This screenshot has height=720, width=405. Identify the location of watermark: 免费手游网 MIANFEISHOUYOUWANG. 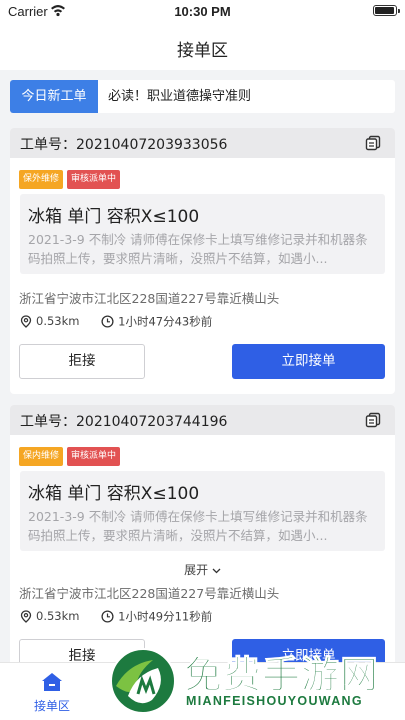
(253, 680).